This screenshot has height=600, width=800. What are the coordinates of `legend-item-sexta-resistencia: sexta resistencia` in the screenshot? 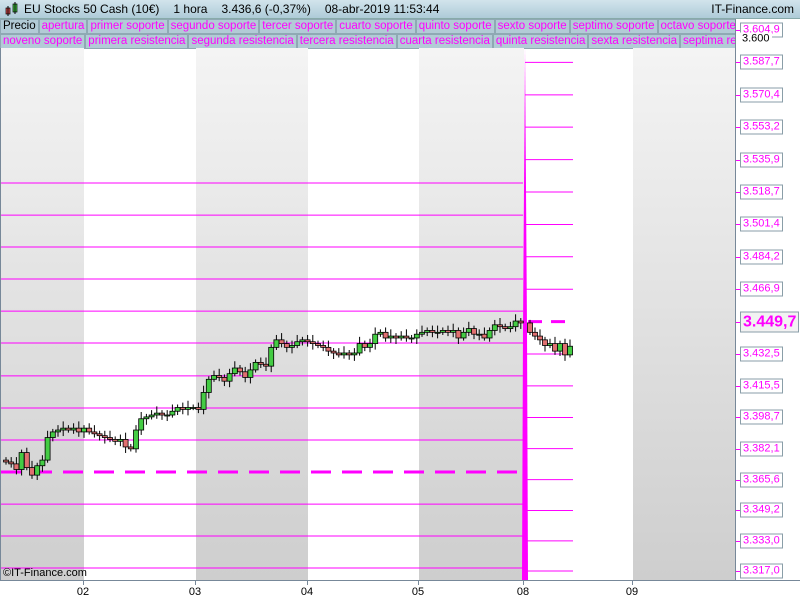 It's located at (634, 41).